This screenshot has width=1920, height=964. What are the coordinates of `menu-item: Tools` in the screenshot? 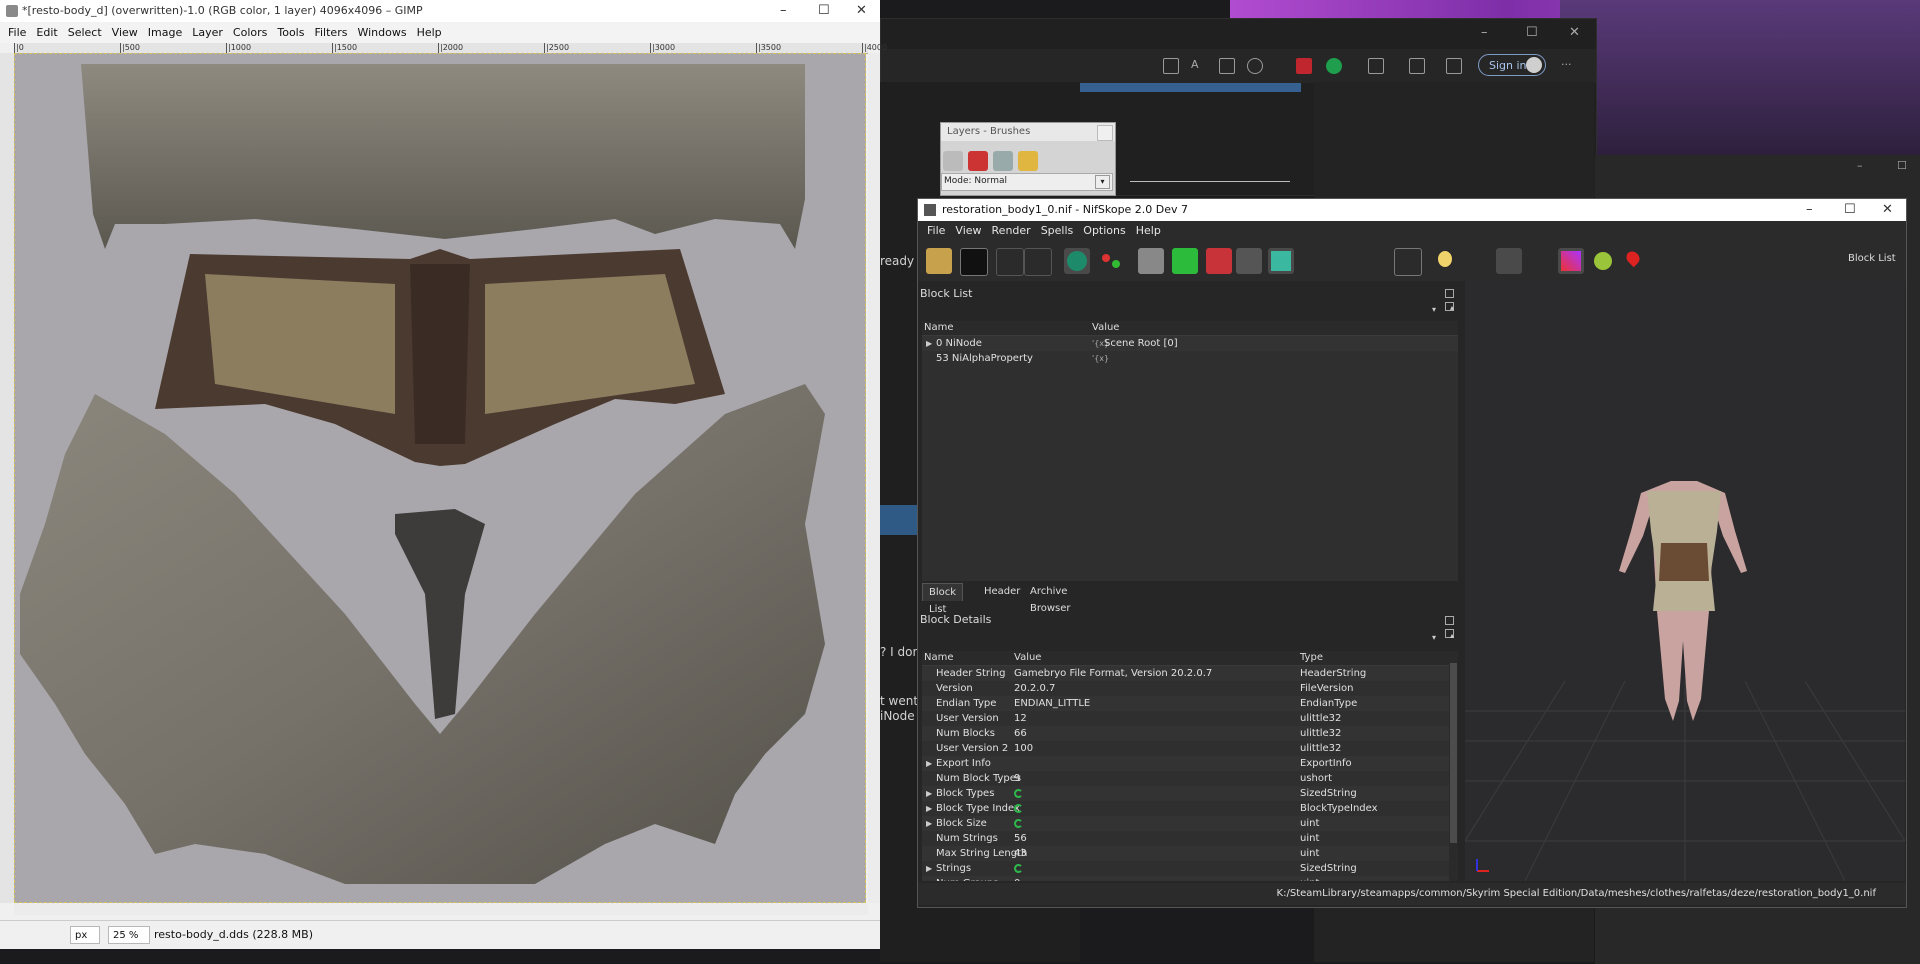 It's located at (290, 32).